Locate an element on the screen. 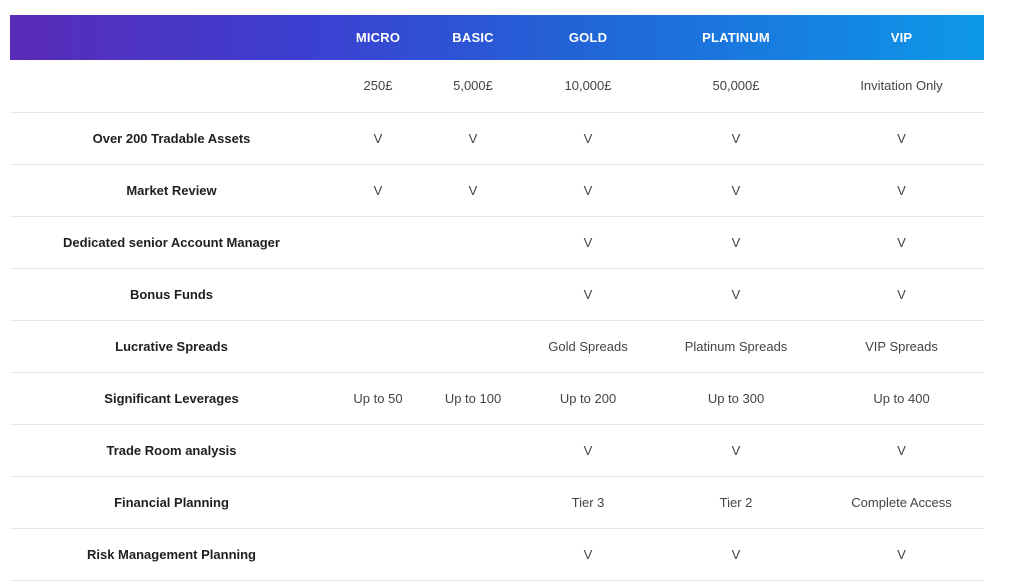 This screenshot has height=586, width=1024. feature-label: Financial Planning is located at coordinates (171, 502).